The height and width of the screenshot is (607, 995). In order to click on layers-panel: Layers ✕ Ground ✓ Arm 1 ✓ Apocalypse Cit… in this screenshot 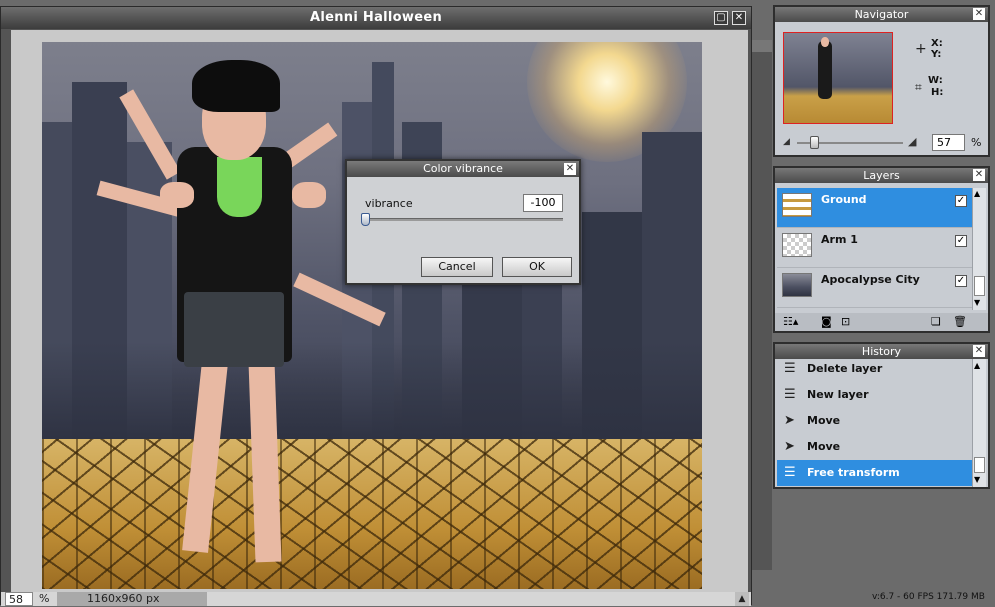, I will do `click(881, 249)`.